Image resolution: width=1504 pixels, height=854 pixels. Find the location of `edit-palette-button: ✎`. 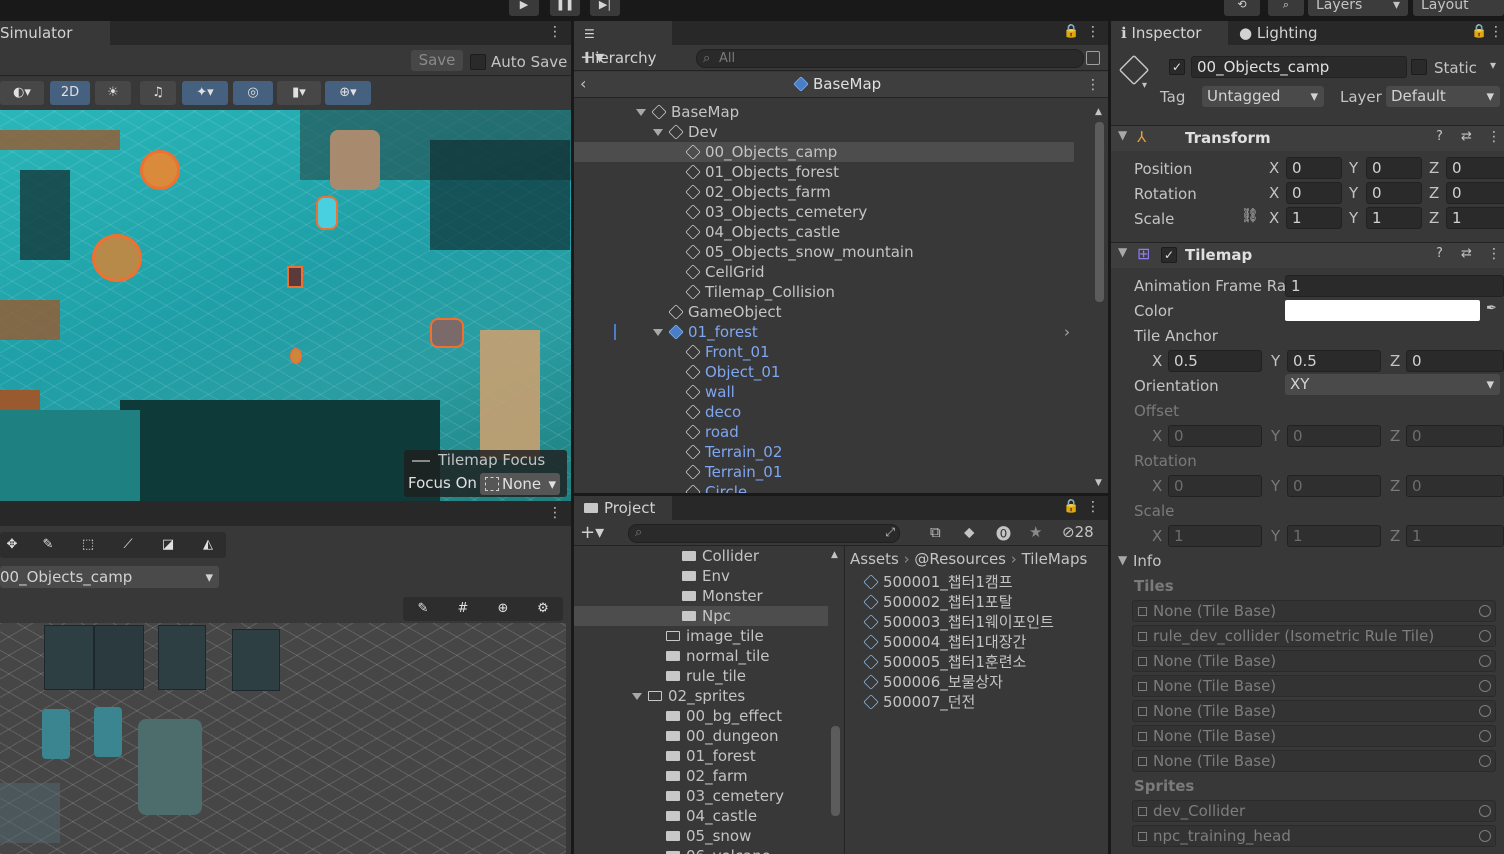

edit-palette-button: ✎ is located at coordinates (423, 609).